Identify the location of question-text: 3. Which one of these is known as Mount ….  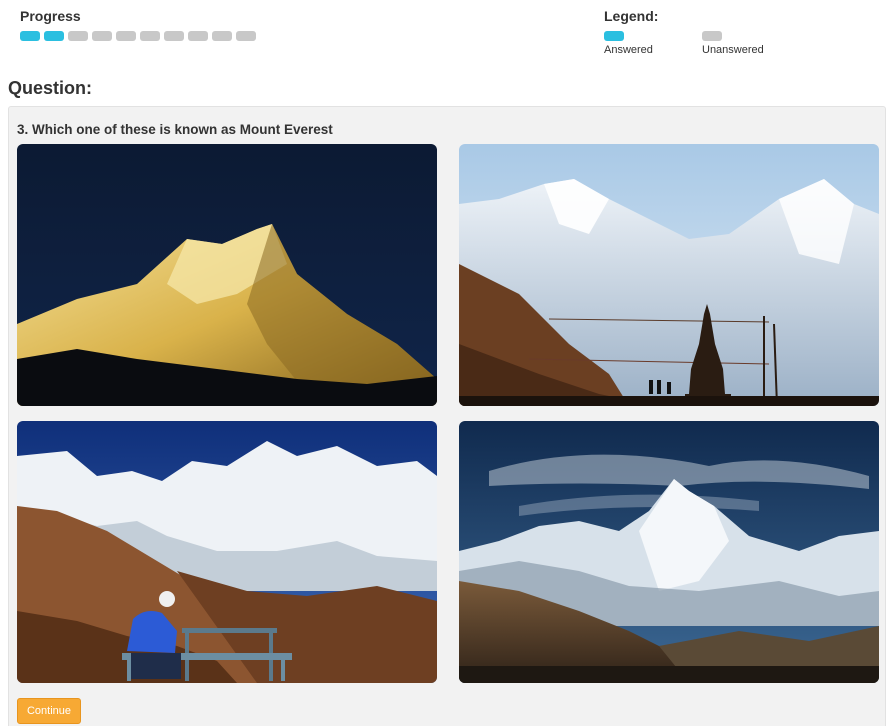
(175, 129).